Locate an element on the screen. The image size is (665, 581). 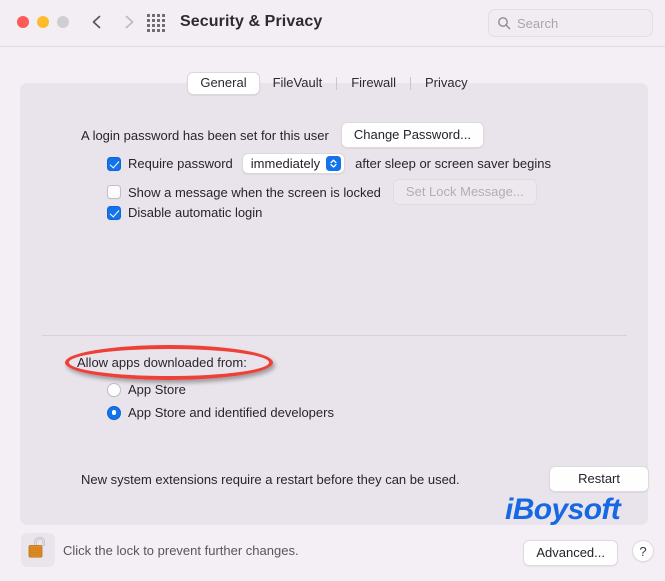
radio-row-app-store-identified-developers: App Store and identified developers is located at coordinates (220, 412).